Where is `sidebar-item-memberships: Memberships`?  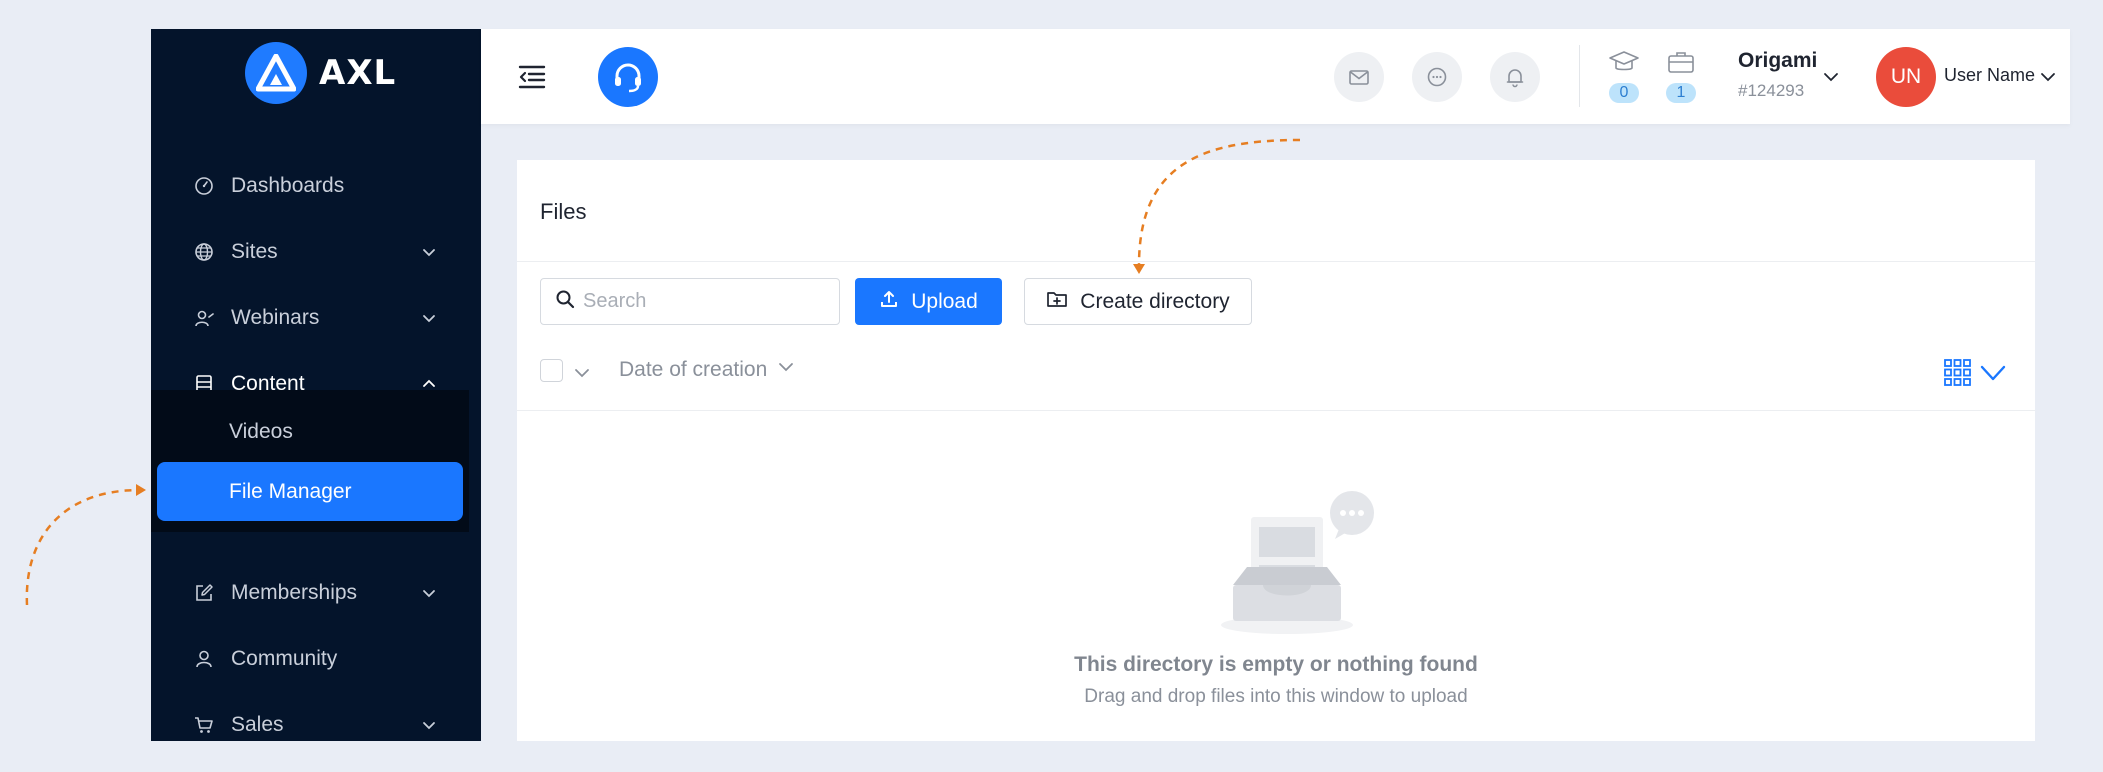
sidebar-item-memberships: Memberships is located at coordinates (316, 593).